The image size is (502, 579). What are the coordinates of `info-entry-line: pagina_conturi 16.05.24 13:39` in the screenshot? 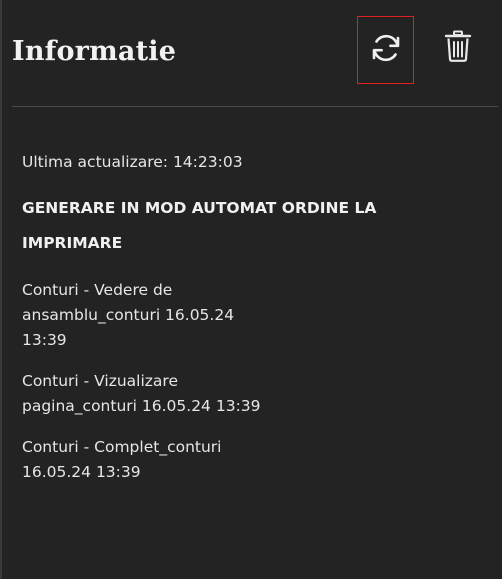 It's located at (141, 406).